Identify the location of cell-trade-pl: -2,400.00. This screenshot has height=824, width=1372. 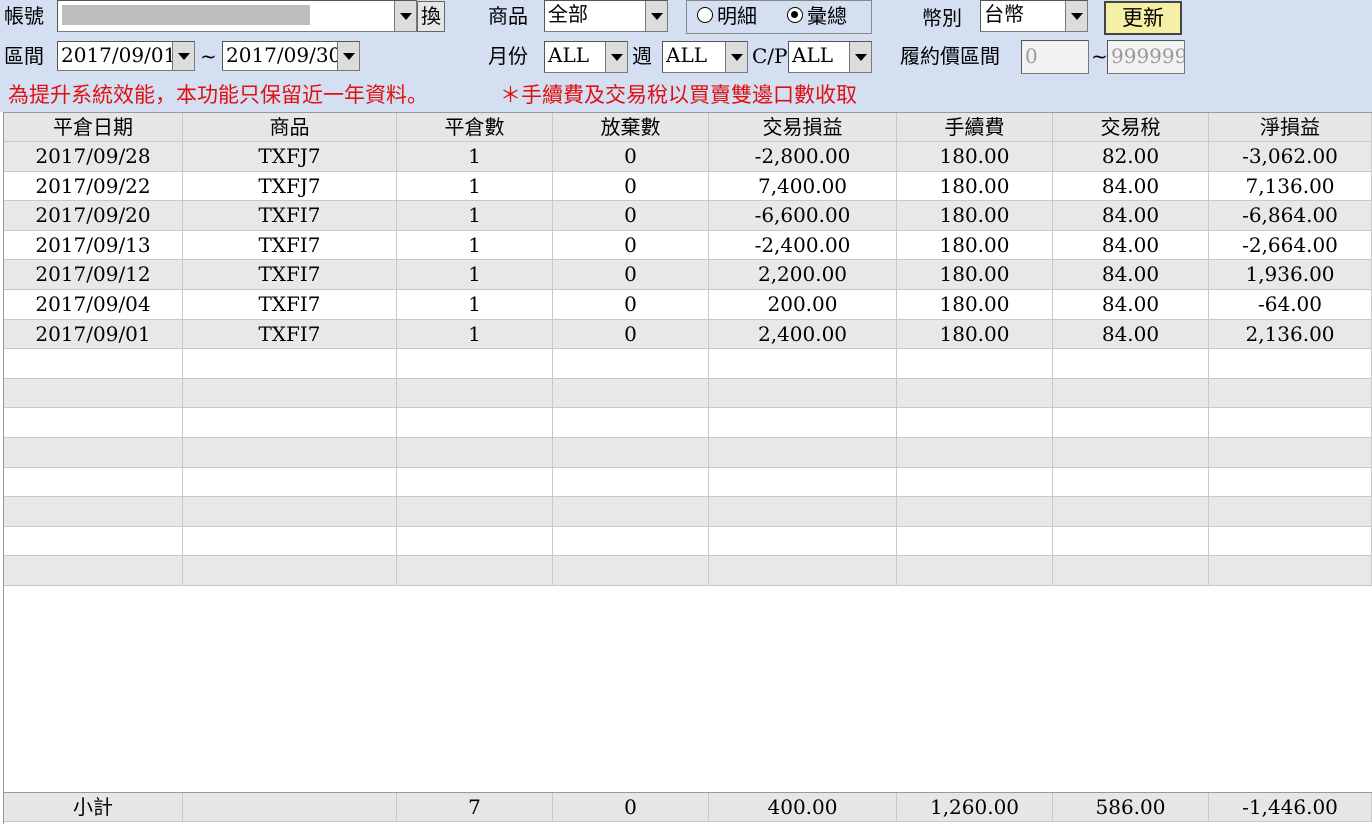
(803, 245).